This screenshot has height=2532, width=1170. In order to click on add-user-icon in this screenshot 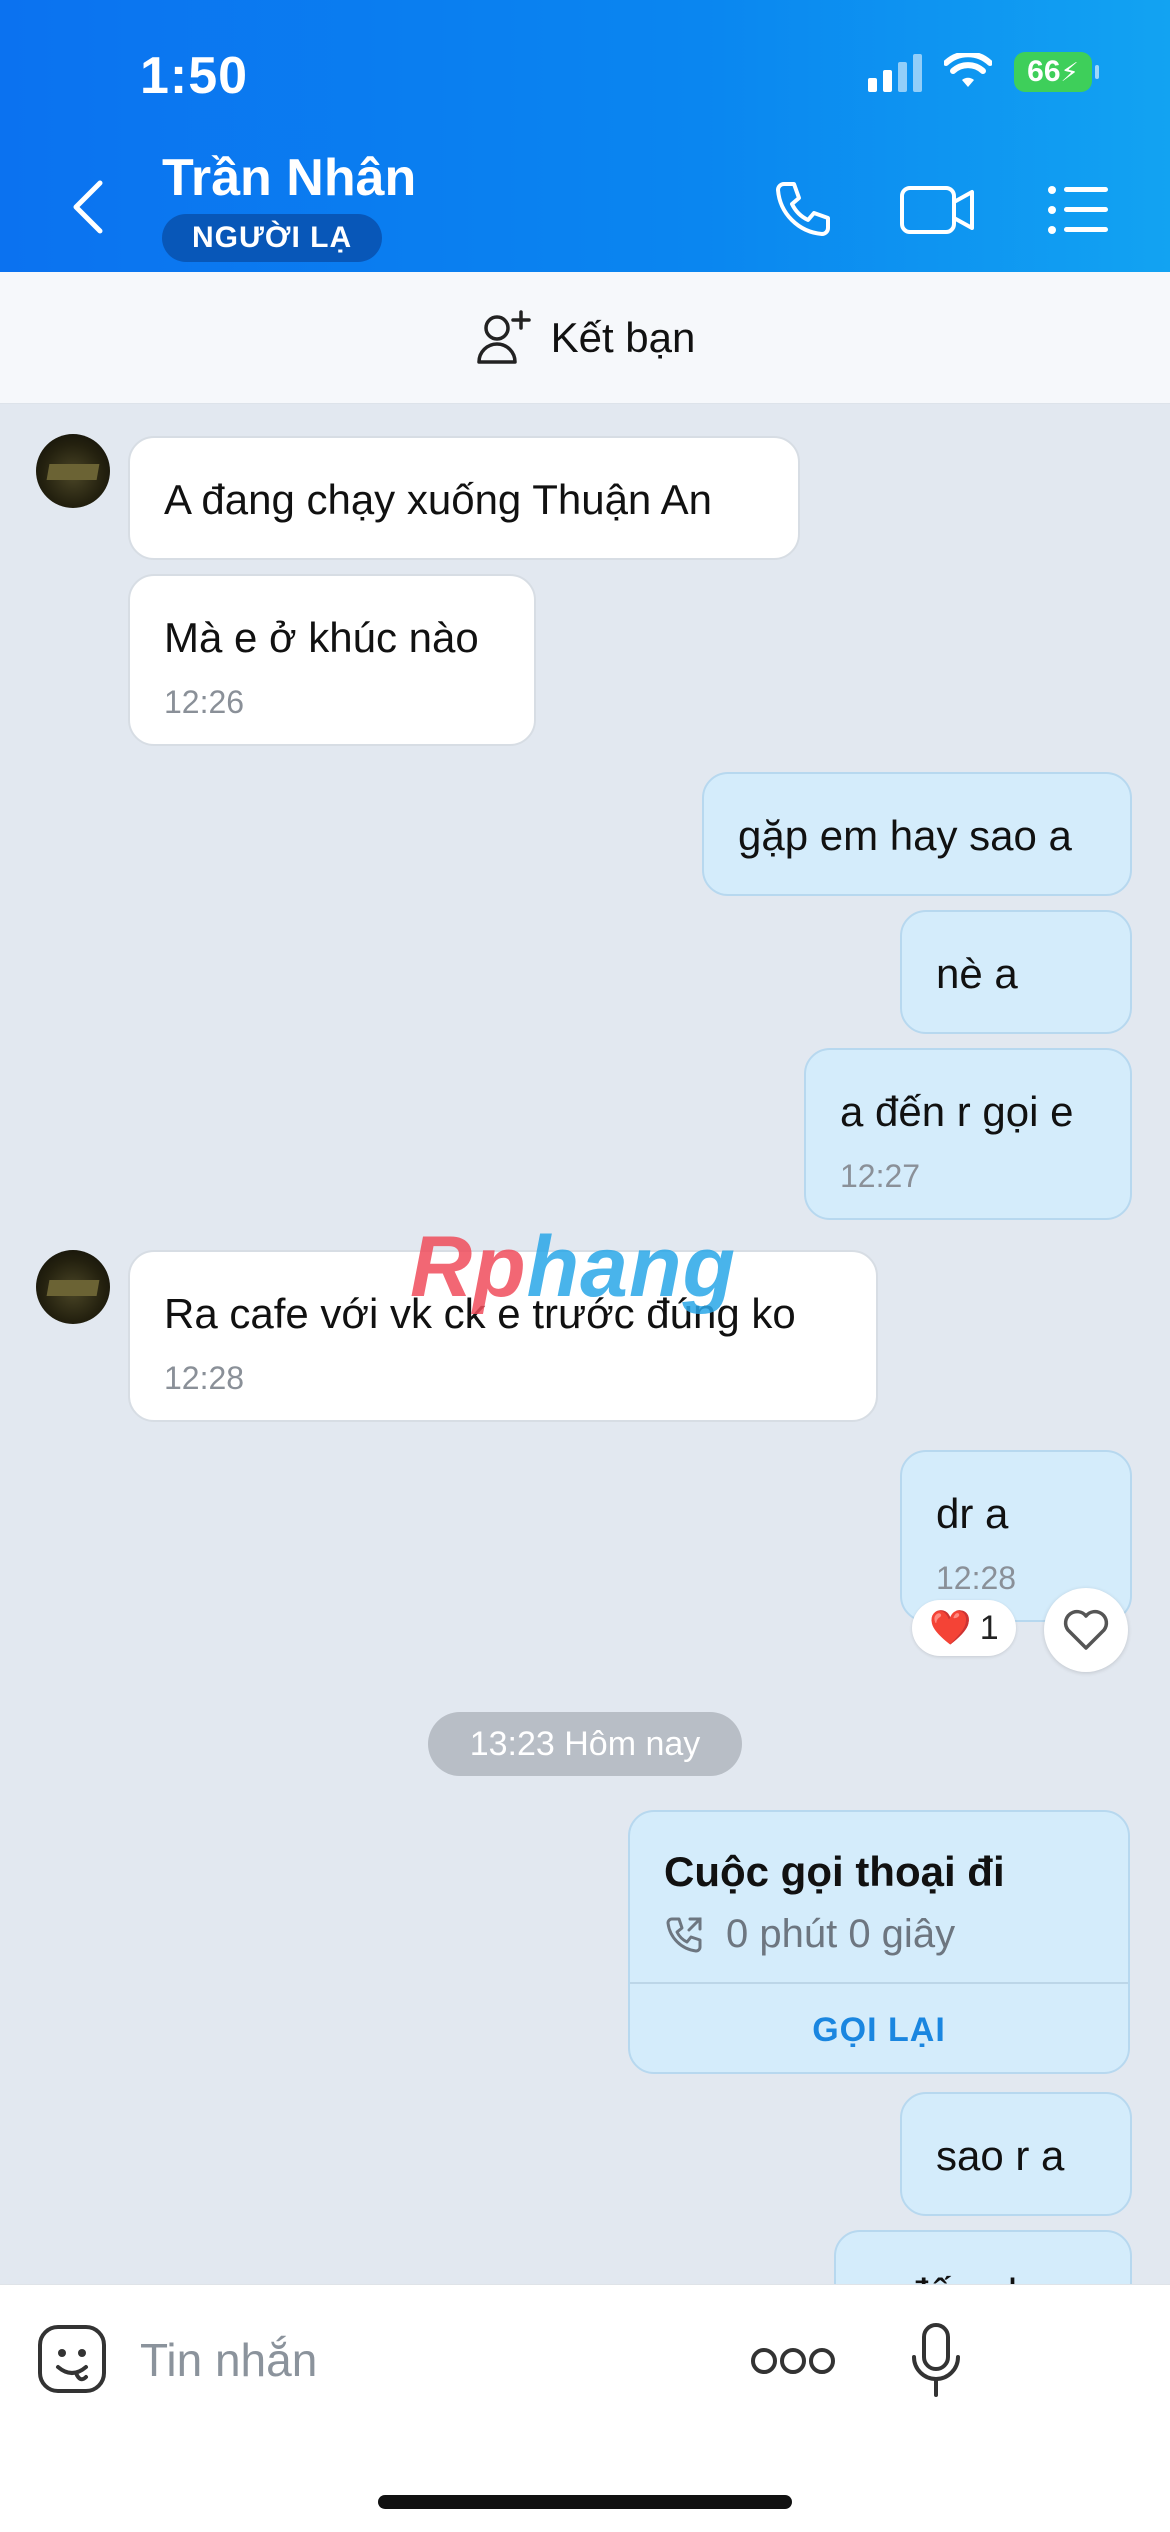, I will do `click(503, 336)`.